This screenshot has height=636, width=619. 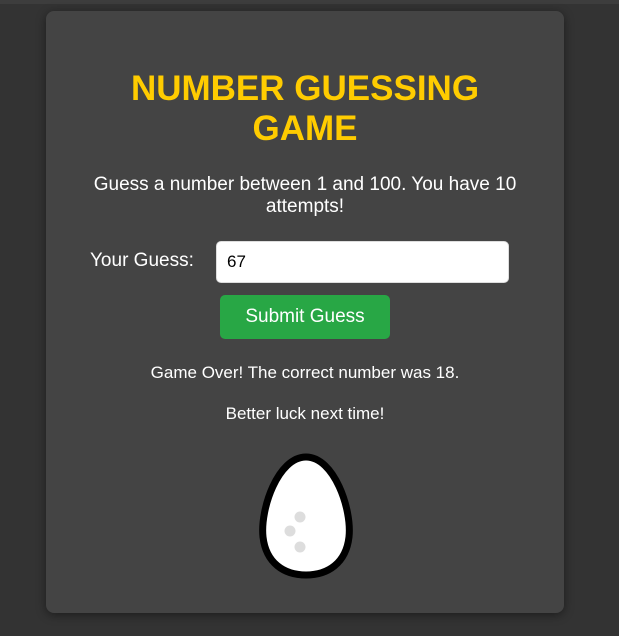 I want to click on title-line-2: GAME, so click(x=305, y=128).